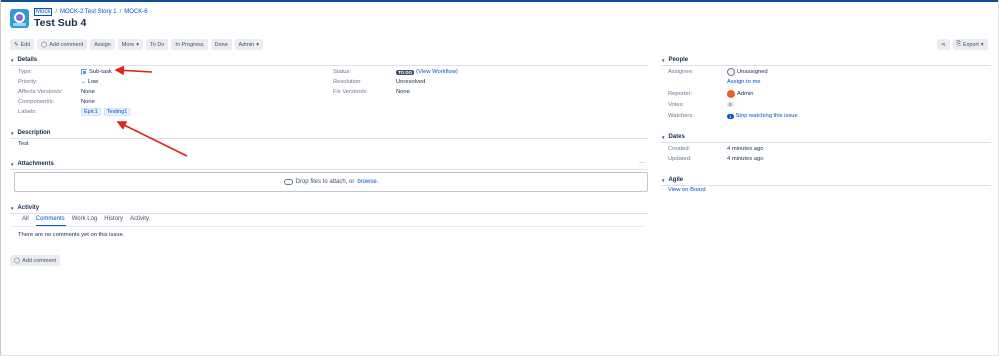  Describe the element at coordinates (133, 70) in the screenshot. I see `annotation-arrow-type` at that location.